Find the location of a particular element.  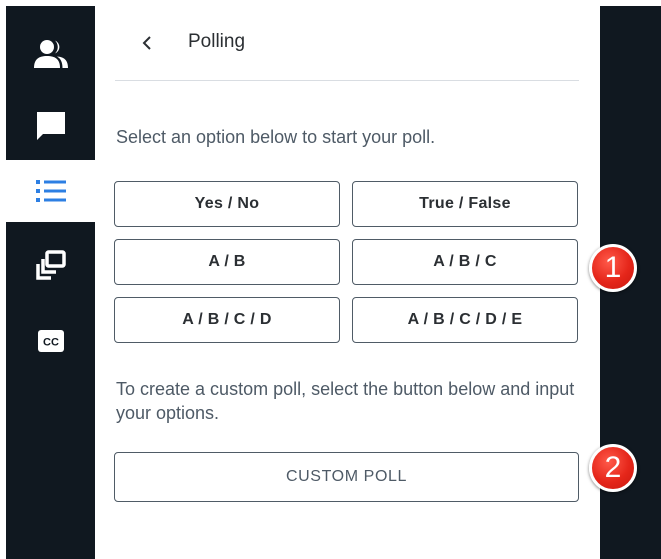

sidebar-item-chat is located at coordinates (50, 126).